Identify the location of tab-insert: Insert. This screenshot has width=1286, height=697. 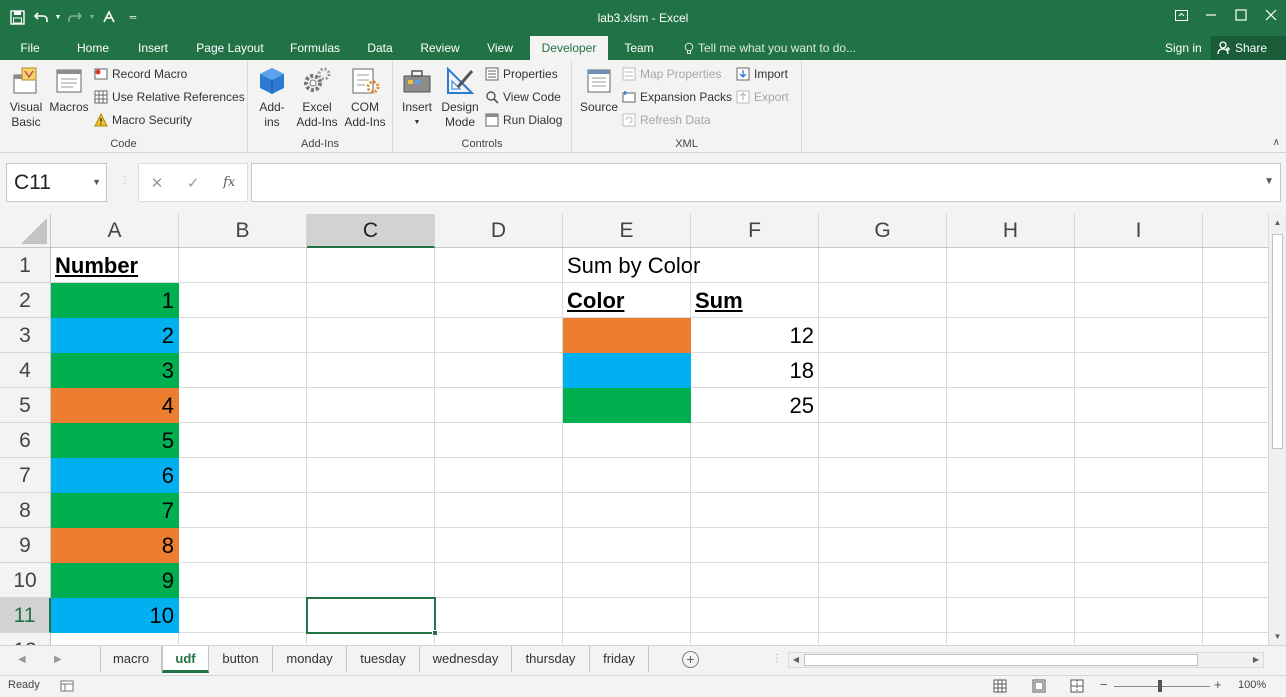
(153, 48).